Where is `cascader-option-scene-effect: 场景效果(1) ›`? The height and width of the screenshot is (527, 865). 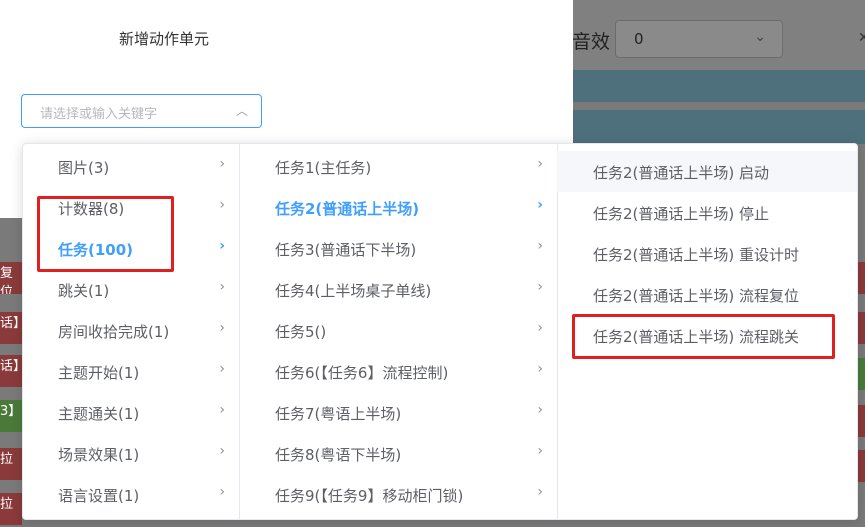
cascader-option-scene-effect: 场景效果(1) › is located at coordinates (131, 453).